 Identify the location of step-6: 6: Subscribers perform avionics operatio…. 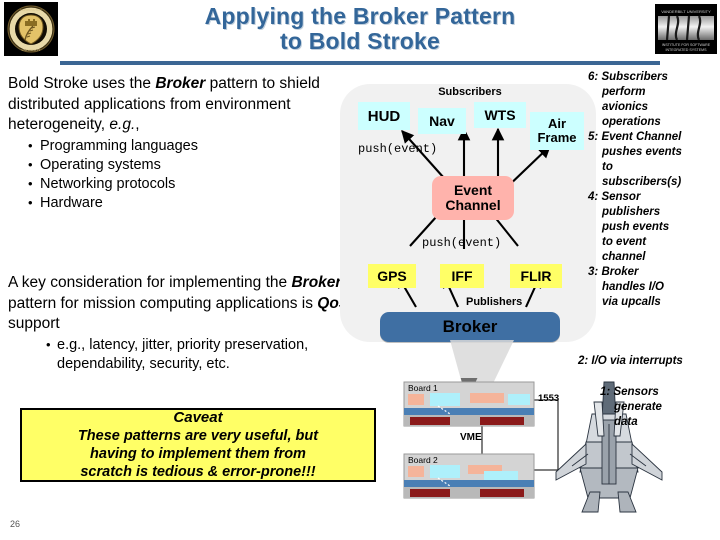
(654, 100).